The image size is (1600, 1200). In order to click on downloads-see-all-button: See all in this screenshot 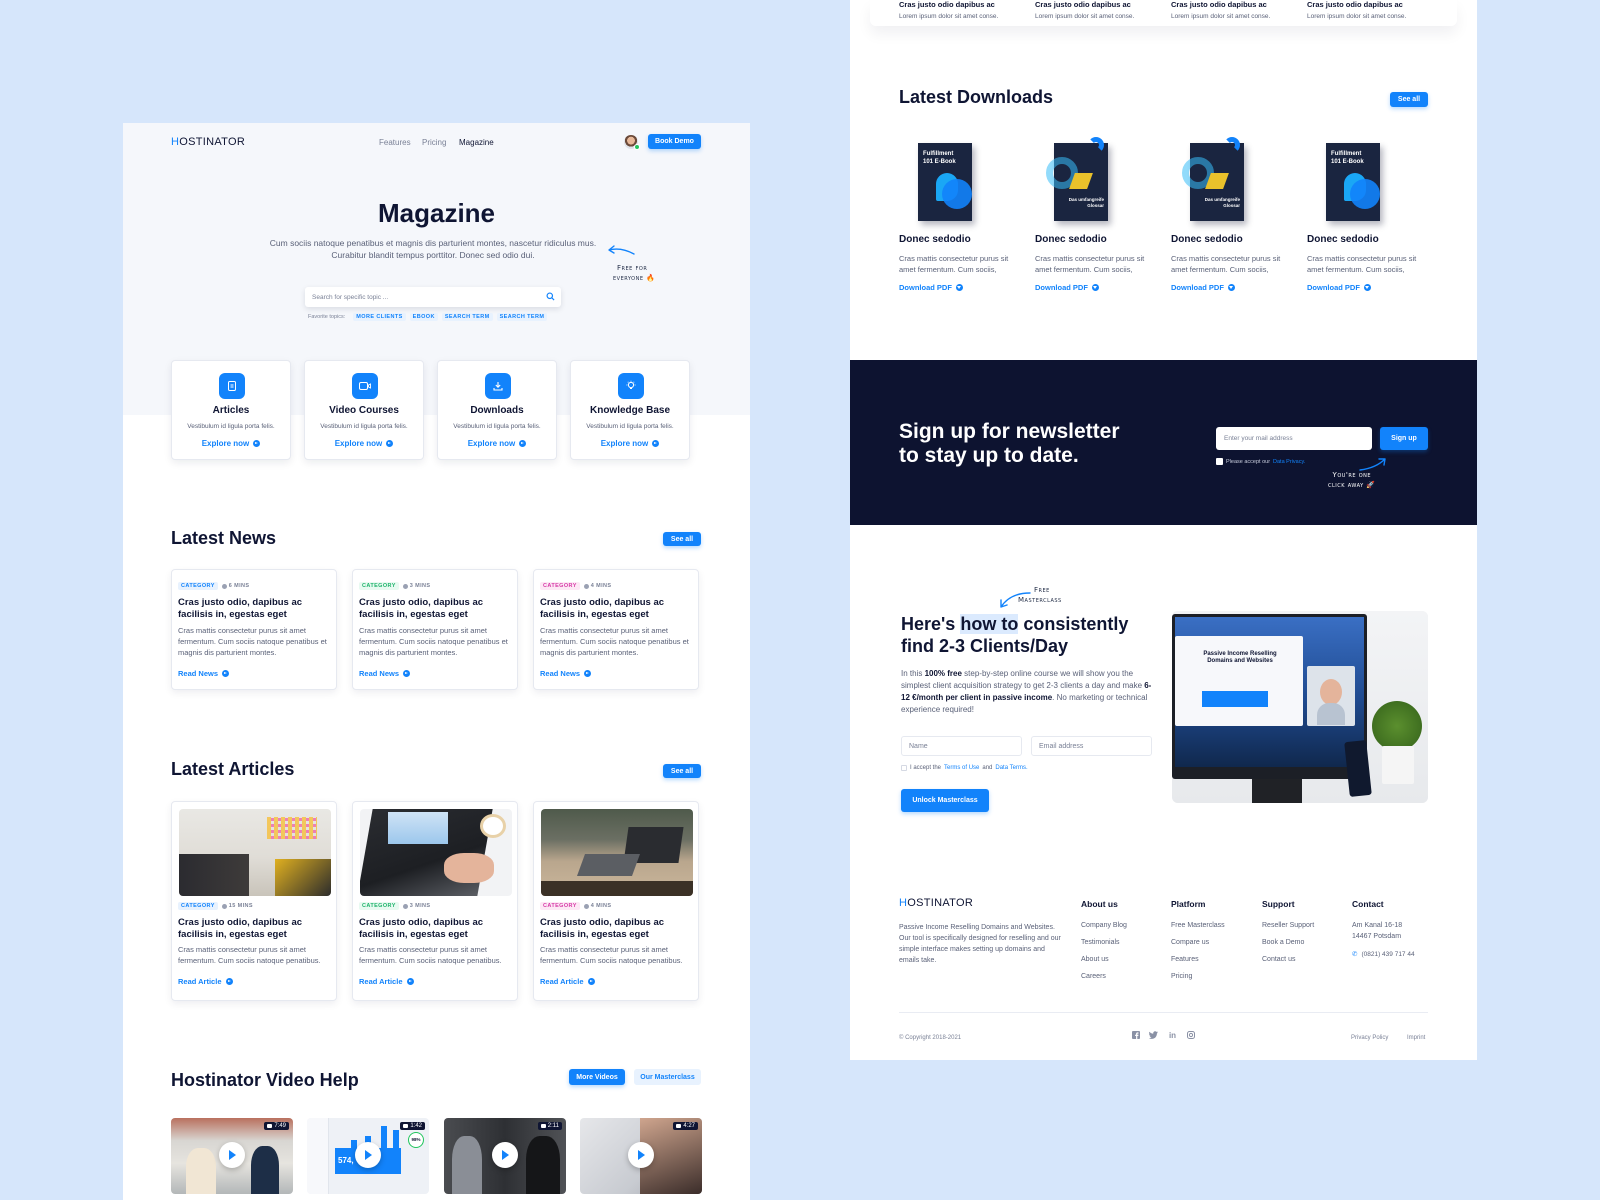, I will do `click(1409, 99)`.